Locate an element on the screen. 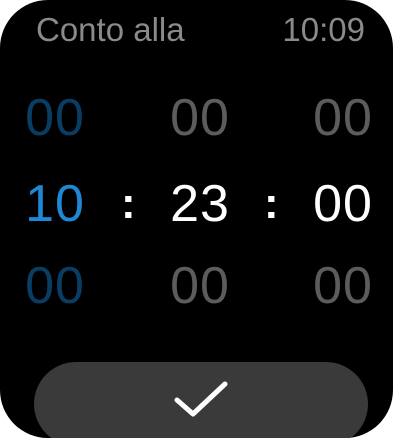 The width and height of the screenshot is (393, 438). checkmark-icon is located at coordinates (201, 399).